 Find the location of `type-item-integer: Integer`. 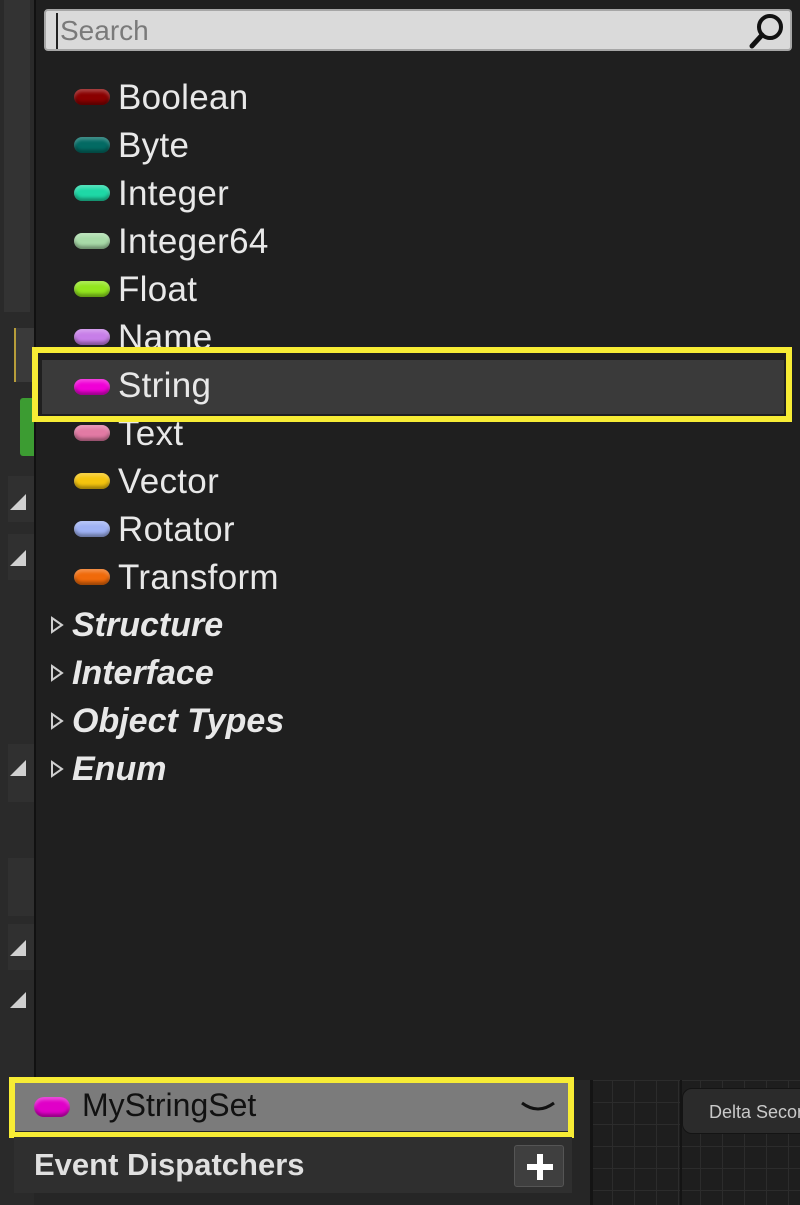

type-item-integer: Integer is located at coordinates (418, 192).